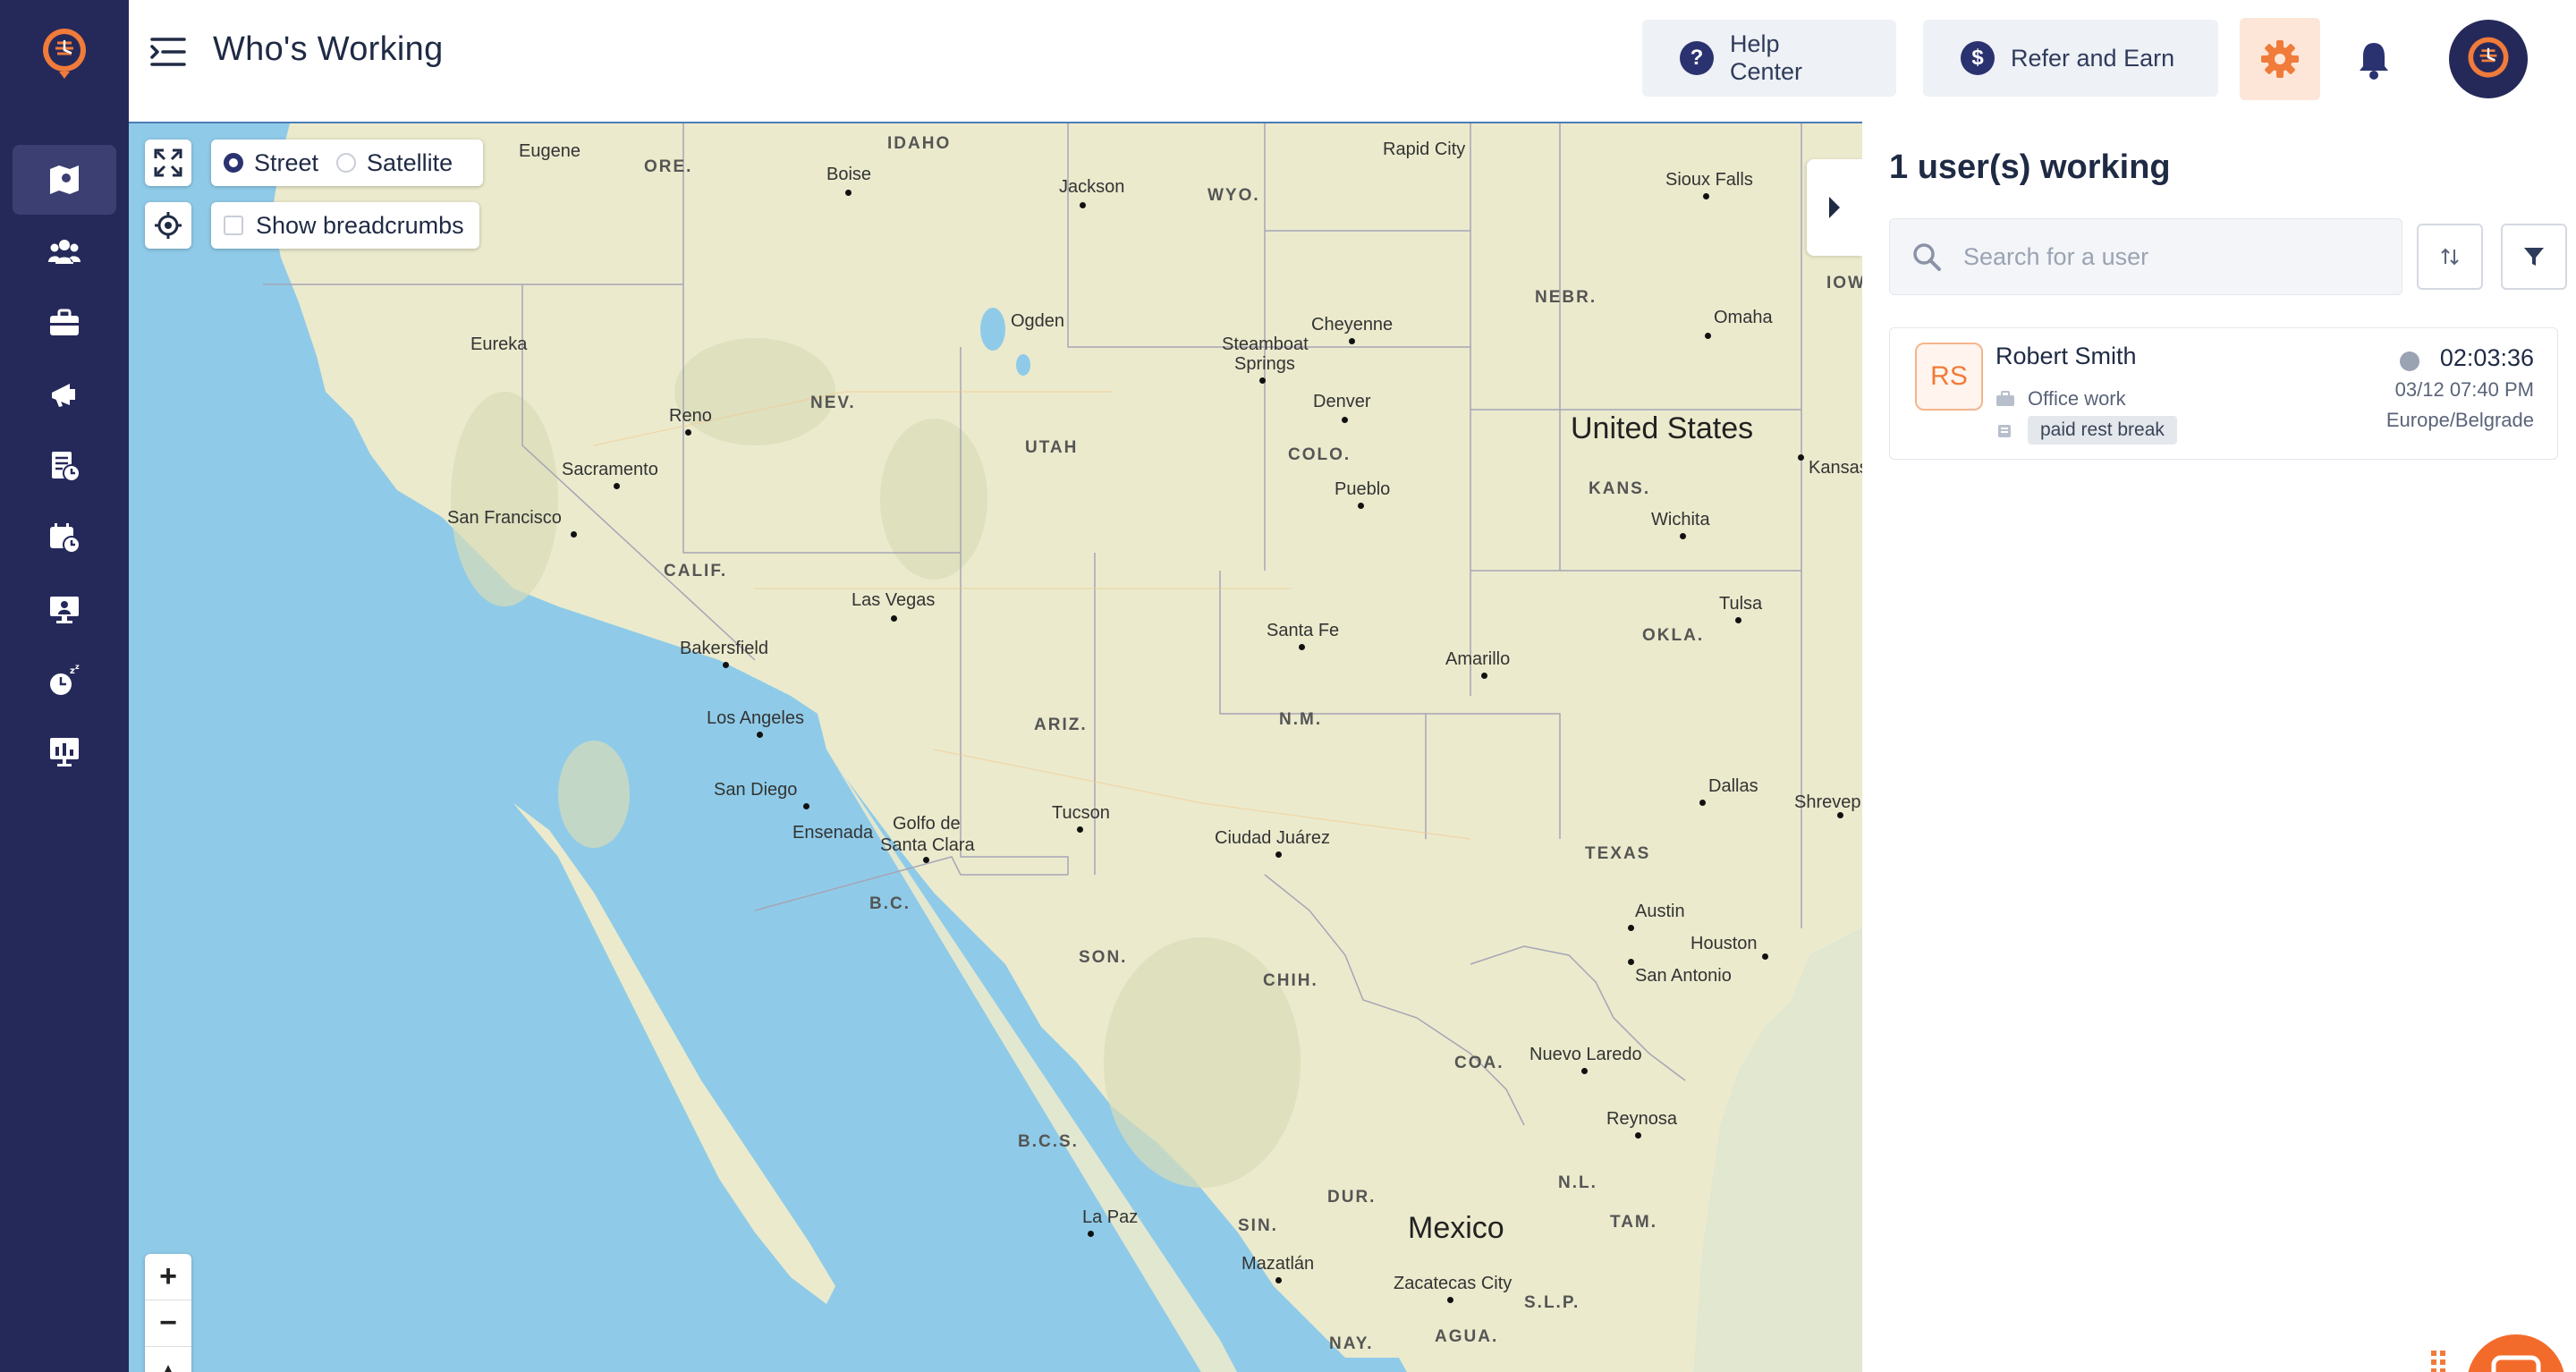 The width and height of the screenshot is (2576, 1372). What do you see at coordinates (833, 833) in the screenshot?
I see `map-label-ensenada: Ensenada` at bounding box center [833, 833].